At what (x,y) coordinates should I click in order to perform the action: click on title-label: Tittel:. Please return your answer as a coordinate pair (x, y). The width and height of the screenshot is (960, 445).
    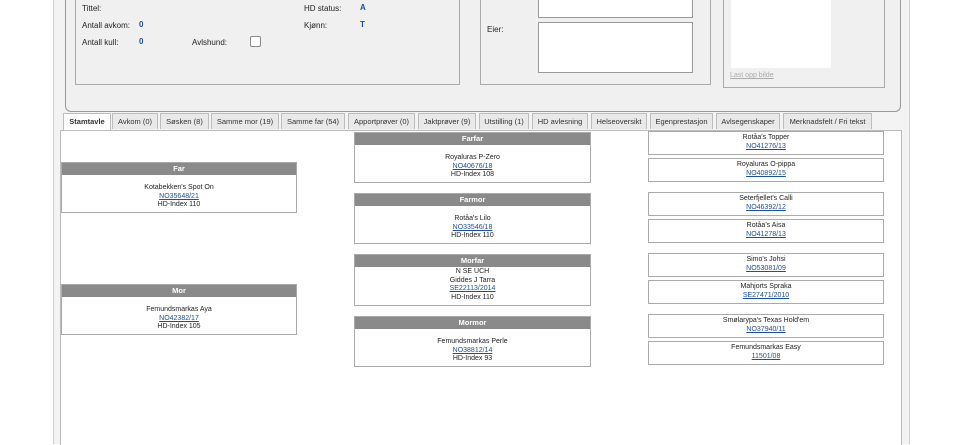
    Looking at the image, I should click on (92, 8).